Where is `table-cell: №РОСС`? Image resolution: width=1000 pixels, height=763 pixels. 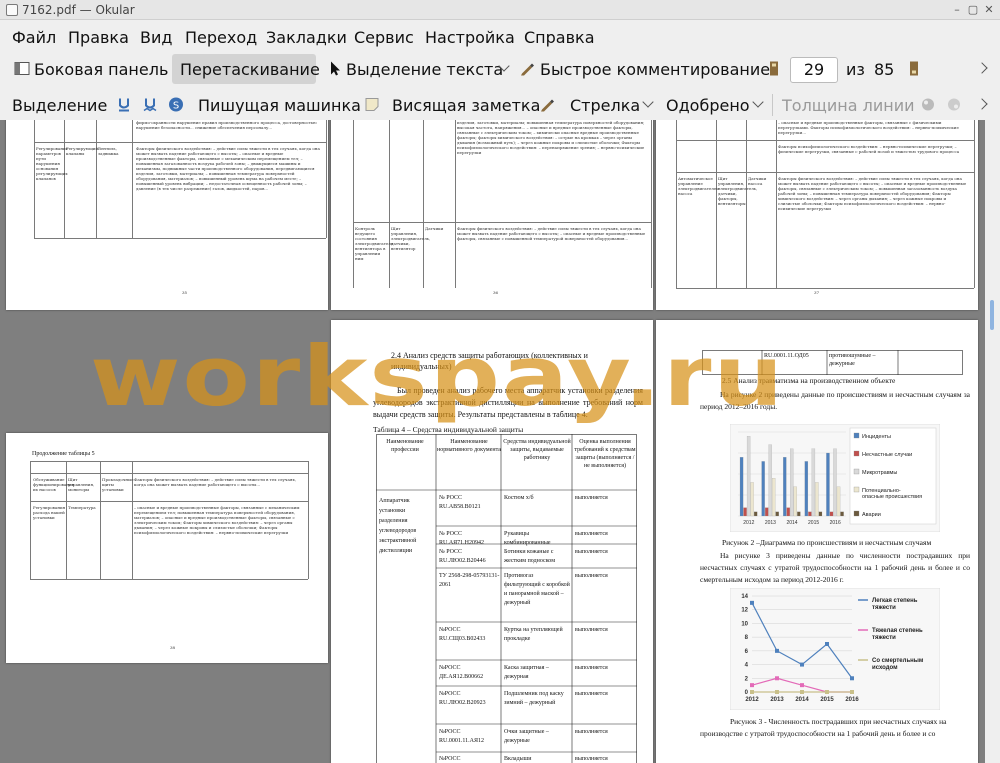
table-cell: №РОСС is located at coordinates (450, 759).